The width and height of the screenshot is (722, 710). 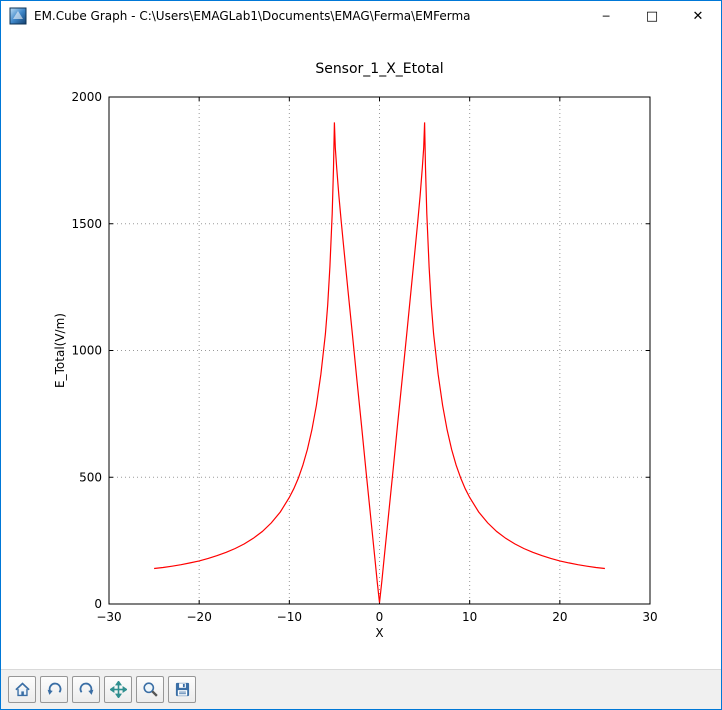 What do you see at coordinates (469, 617) in the screenshot?
I see `x-tick-label: 10` at bounding box center [469, 617].